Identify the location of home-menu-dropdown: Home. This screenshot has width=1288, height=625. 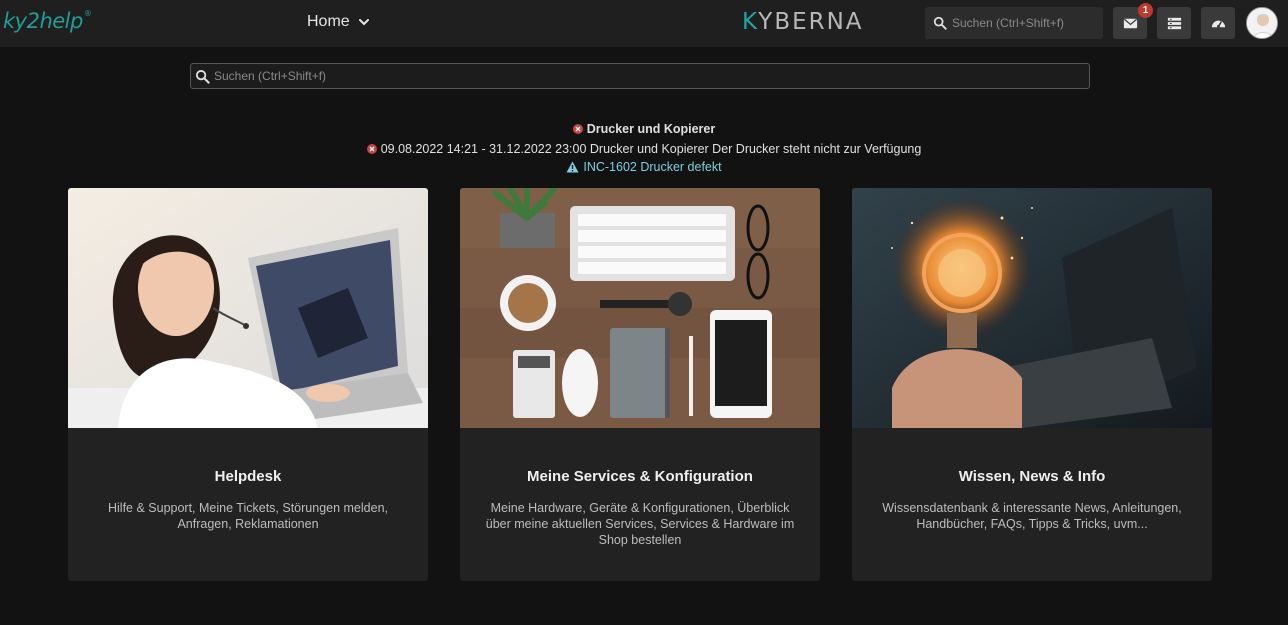
(338, 22).